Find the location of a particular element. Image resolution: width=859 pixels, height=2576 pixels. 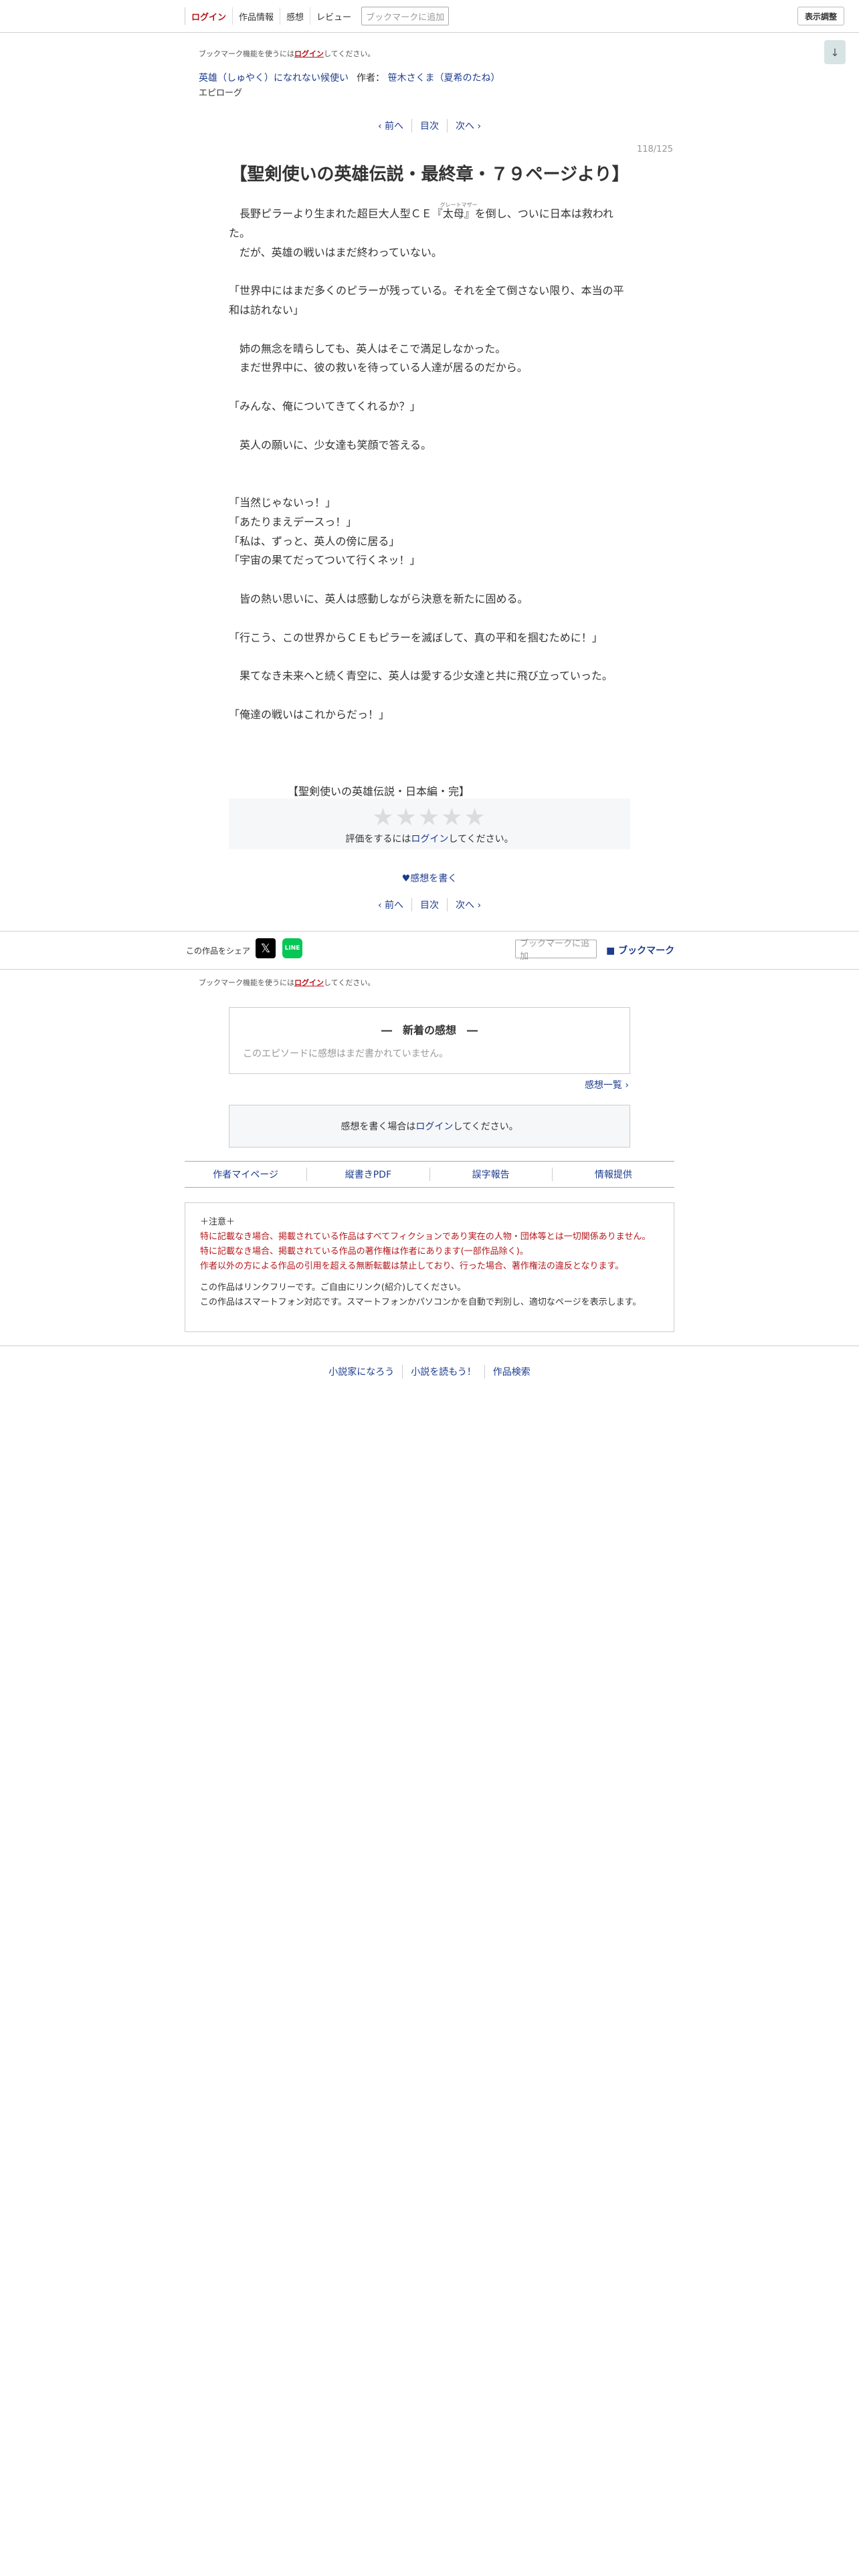

body-line: 「行こう、この世界からＣＥもピラーを滅ぼして、真の平和を掴むために！」 is located at coordinates (416, 637).